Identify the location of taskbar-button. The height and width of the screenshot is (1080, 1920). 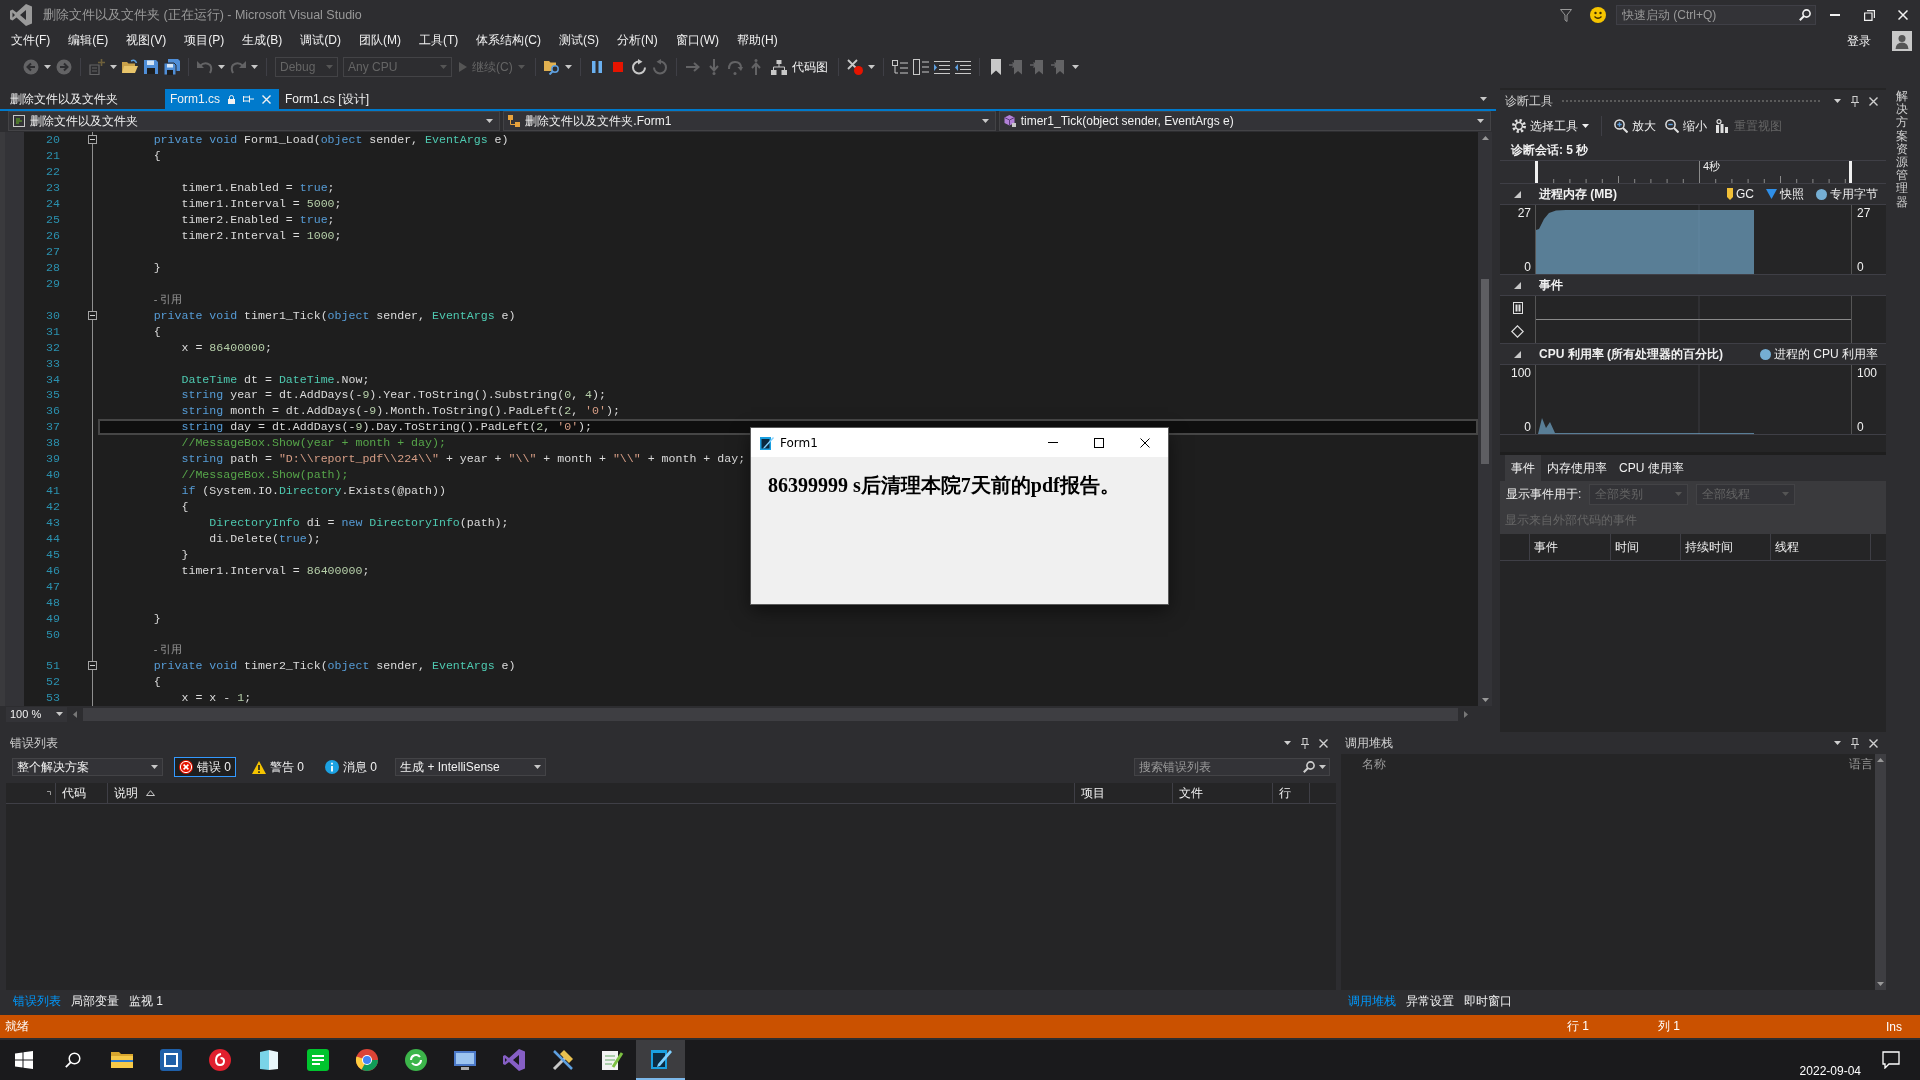
(660, 1060).